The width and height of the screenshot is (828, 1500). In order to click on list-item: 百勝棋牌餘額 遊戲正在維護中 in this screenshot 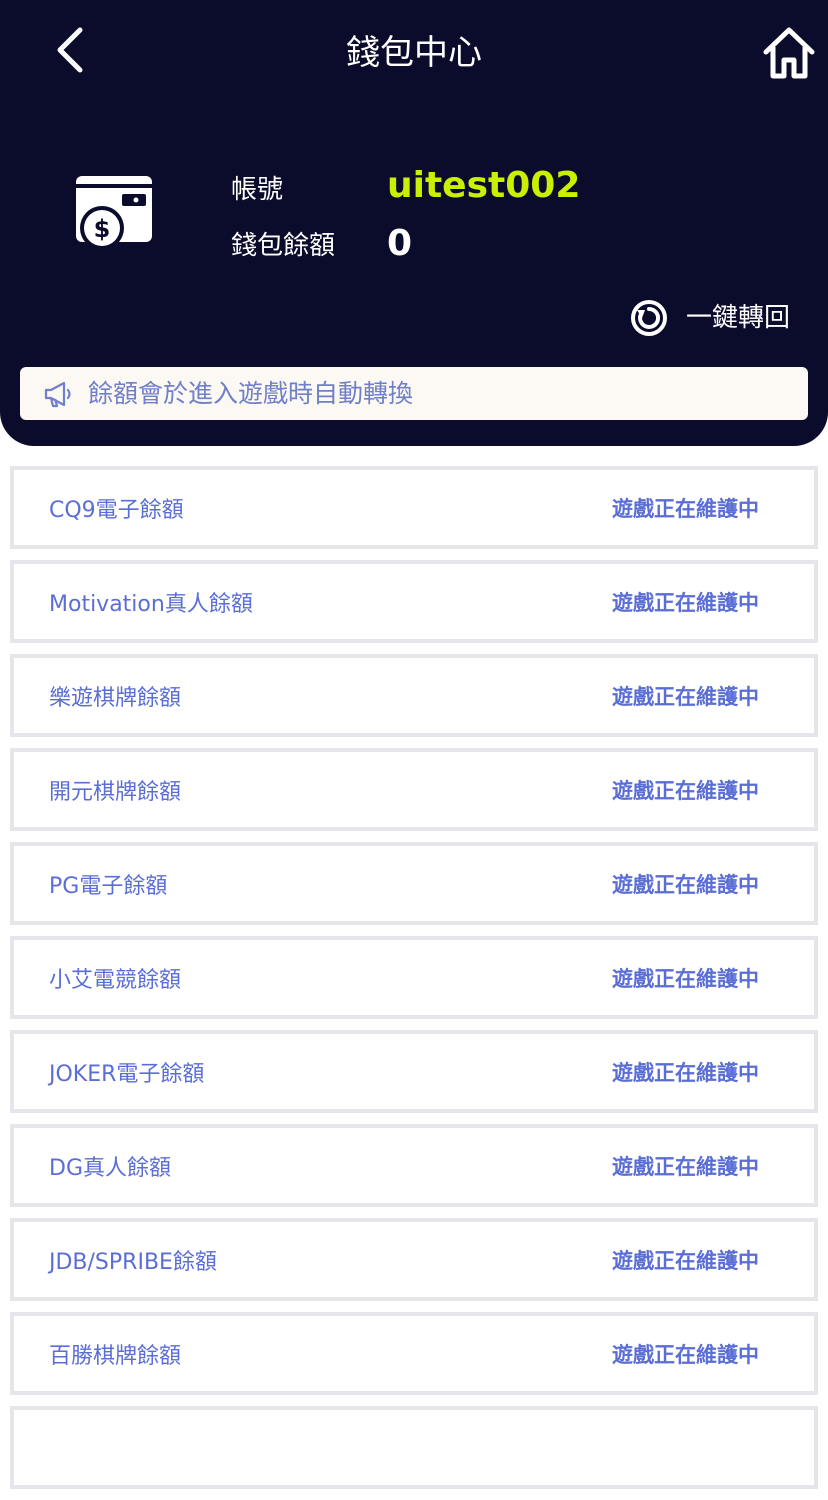, I will do `click(414, 1353)`.